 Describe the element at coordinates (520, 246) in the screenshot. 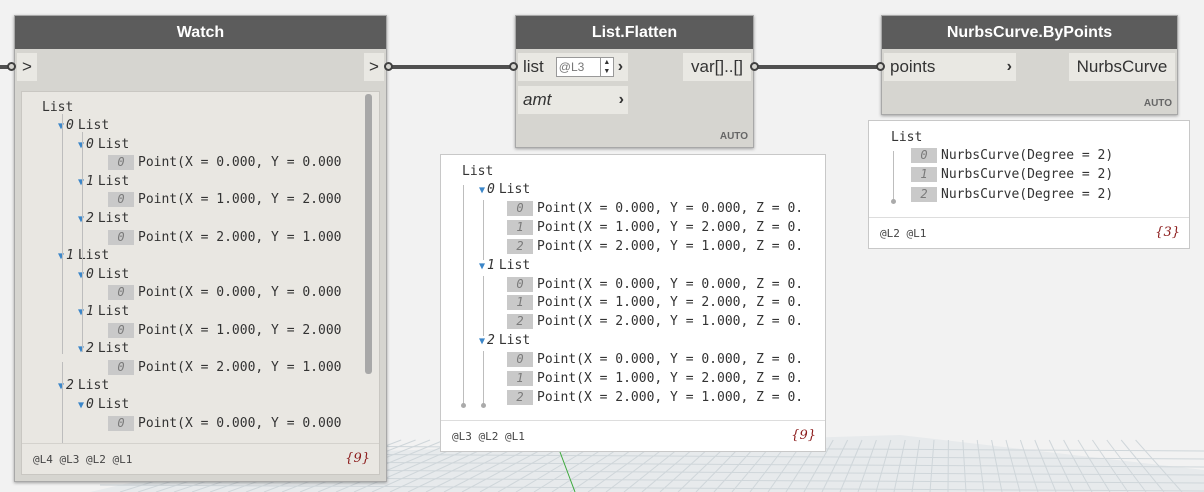

I see `item-index: 2` at that location.